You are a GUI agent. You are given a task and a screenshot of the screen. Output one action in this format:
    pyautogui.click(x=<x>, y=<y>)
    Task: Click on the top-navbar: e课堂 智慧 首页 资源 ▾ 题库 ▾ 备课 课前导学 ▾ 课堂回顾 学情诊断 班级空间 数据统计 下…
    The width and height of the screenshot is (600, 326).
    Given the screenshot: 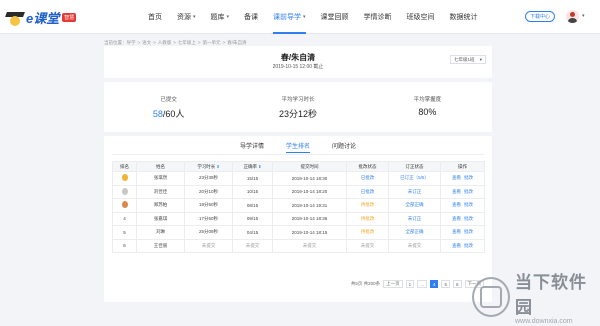 What is the action you would take?
    pyautogui.click(x=300, y=17)
    